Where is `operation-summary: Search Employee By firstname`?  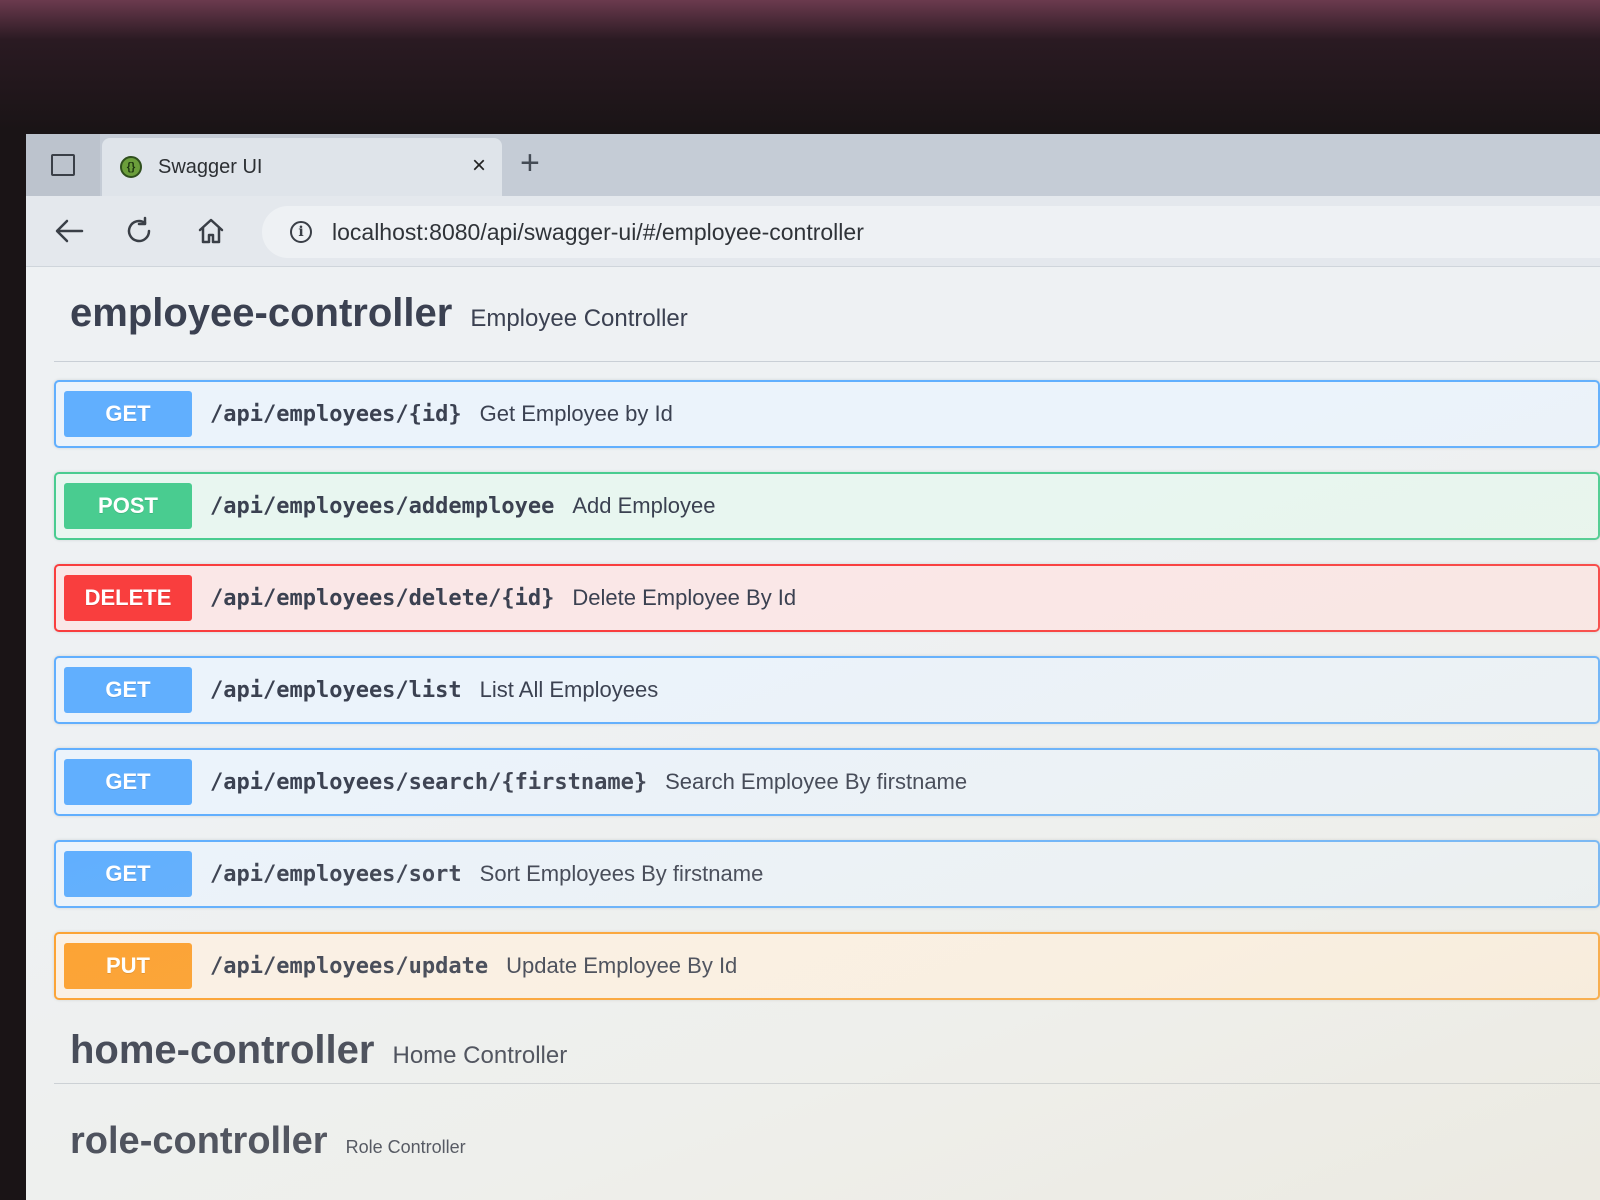
operation-summary: Search Employee By firstname is located at coordinates (816, 781).